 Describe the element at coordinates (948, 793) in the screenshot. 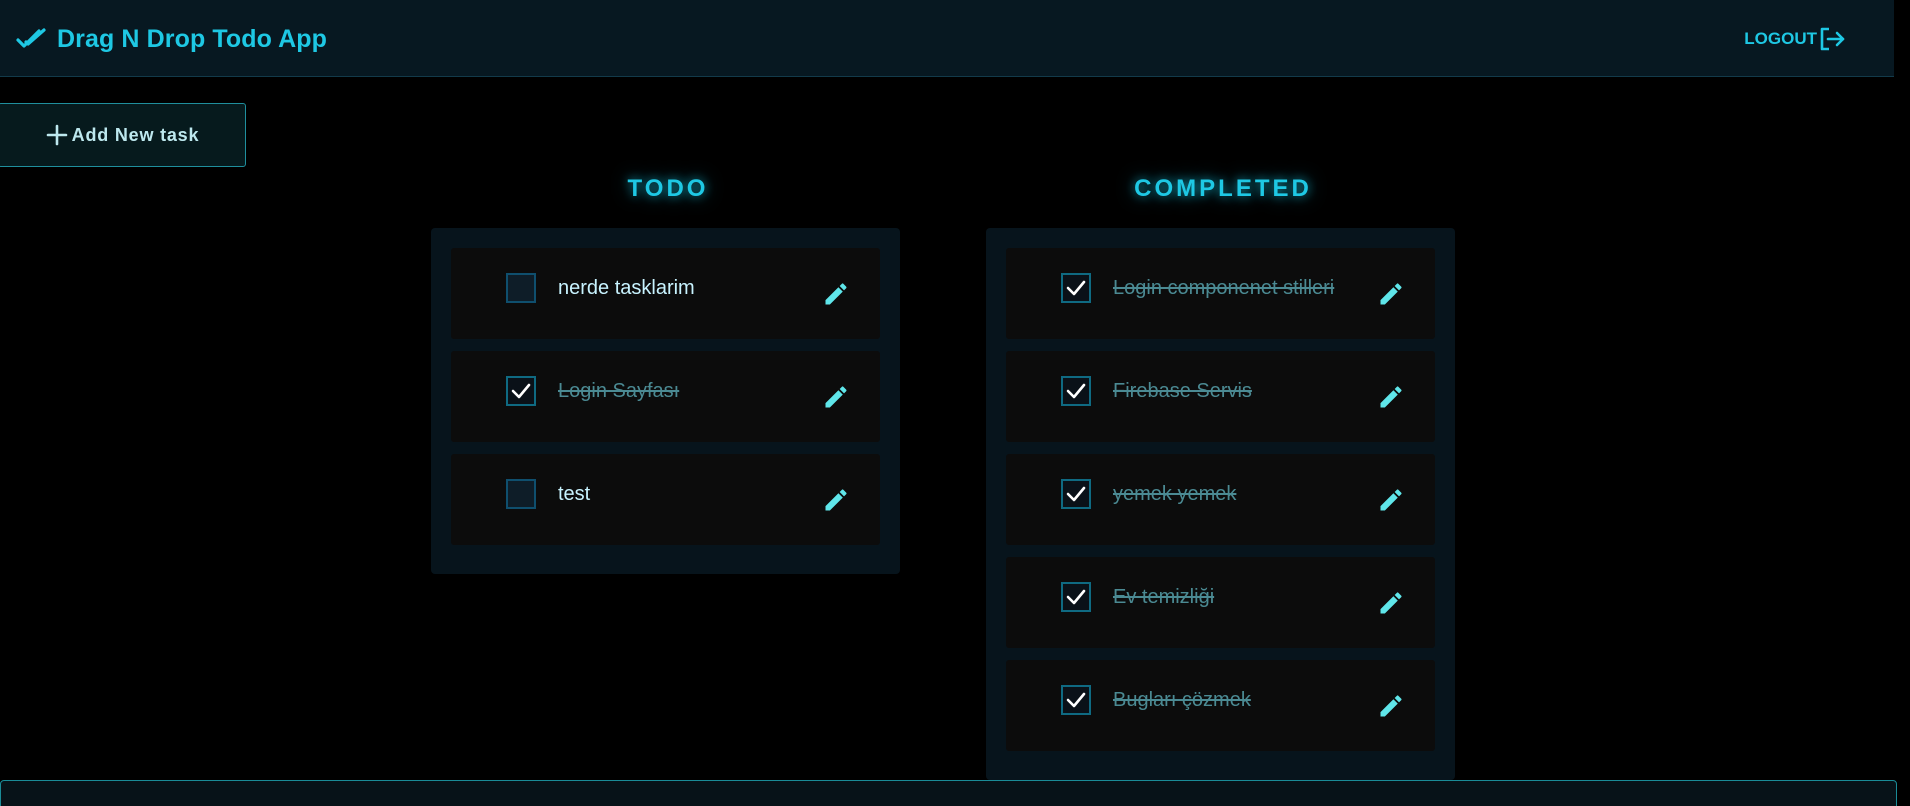

I see `bottom-bar` at that location.